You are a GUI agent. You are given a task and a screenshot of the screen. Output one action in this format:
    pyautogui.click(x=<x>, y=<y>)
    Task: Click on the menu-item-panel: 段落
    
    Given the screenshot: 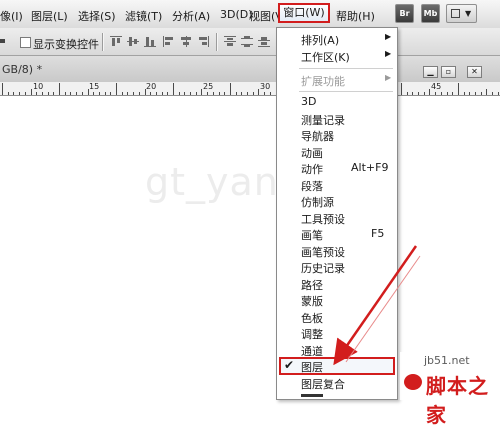 What is the action you would take?
    pyautogui.click(x=337, y=185)
    